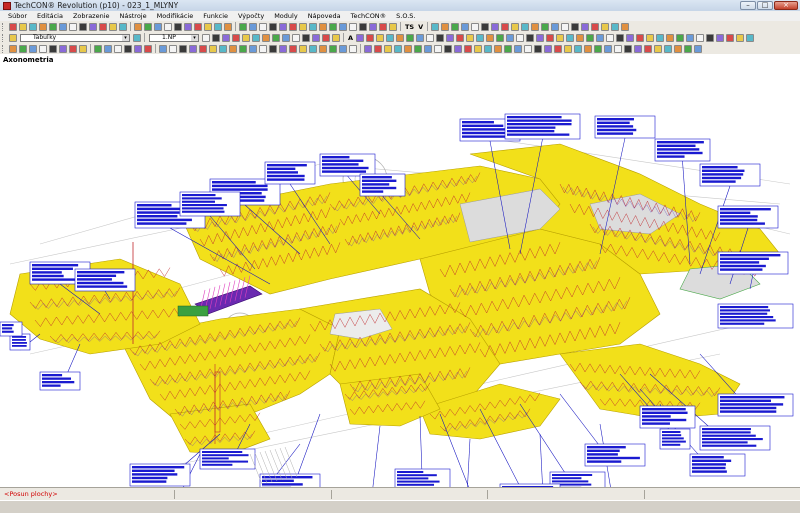 The width and height of the screenshot is (800, 513). What do you see at coordinates (409, 27) in the screenshot?
I see `ts-button: TS` at bounding box center [409, 27].